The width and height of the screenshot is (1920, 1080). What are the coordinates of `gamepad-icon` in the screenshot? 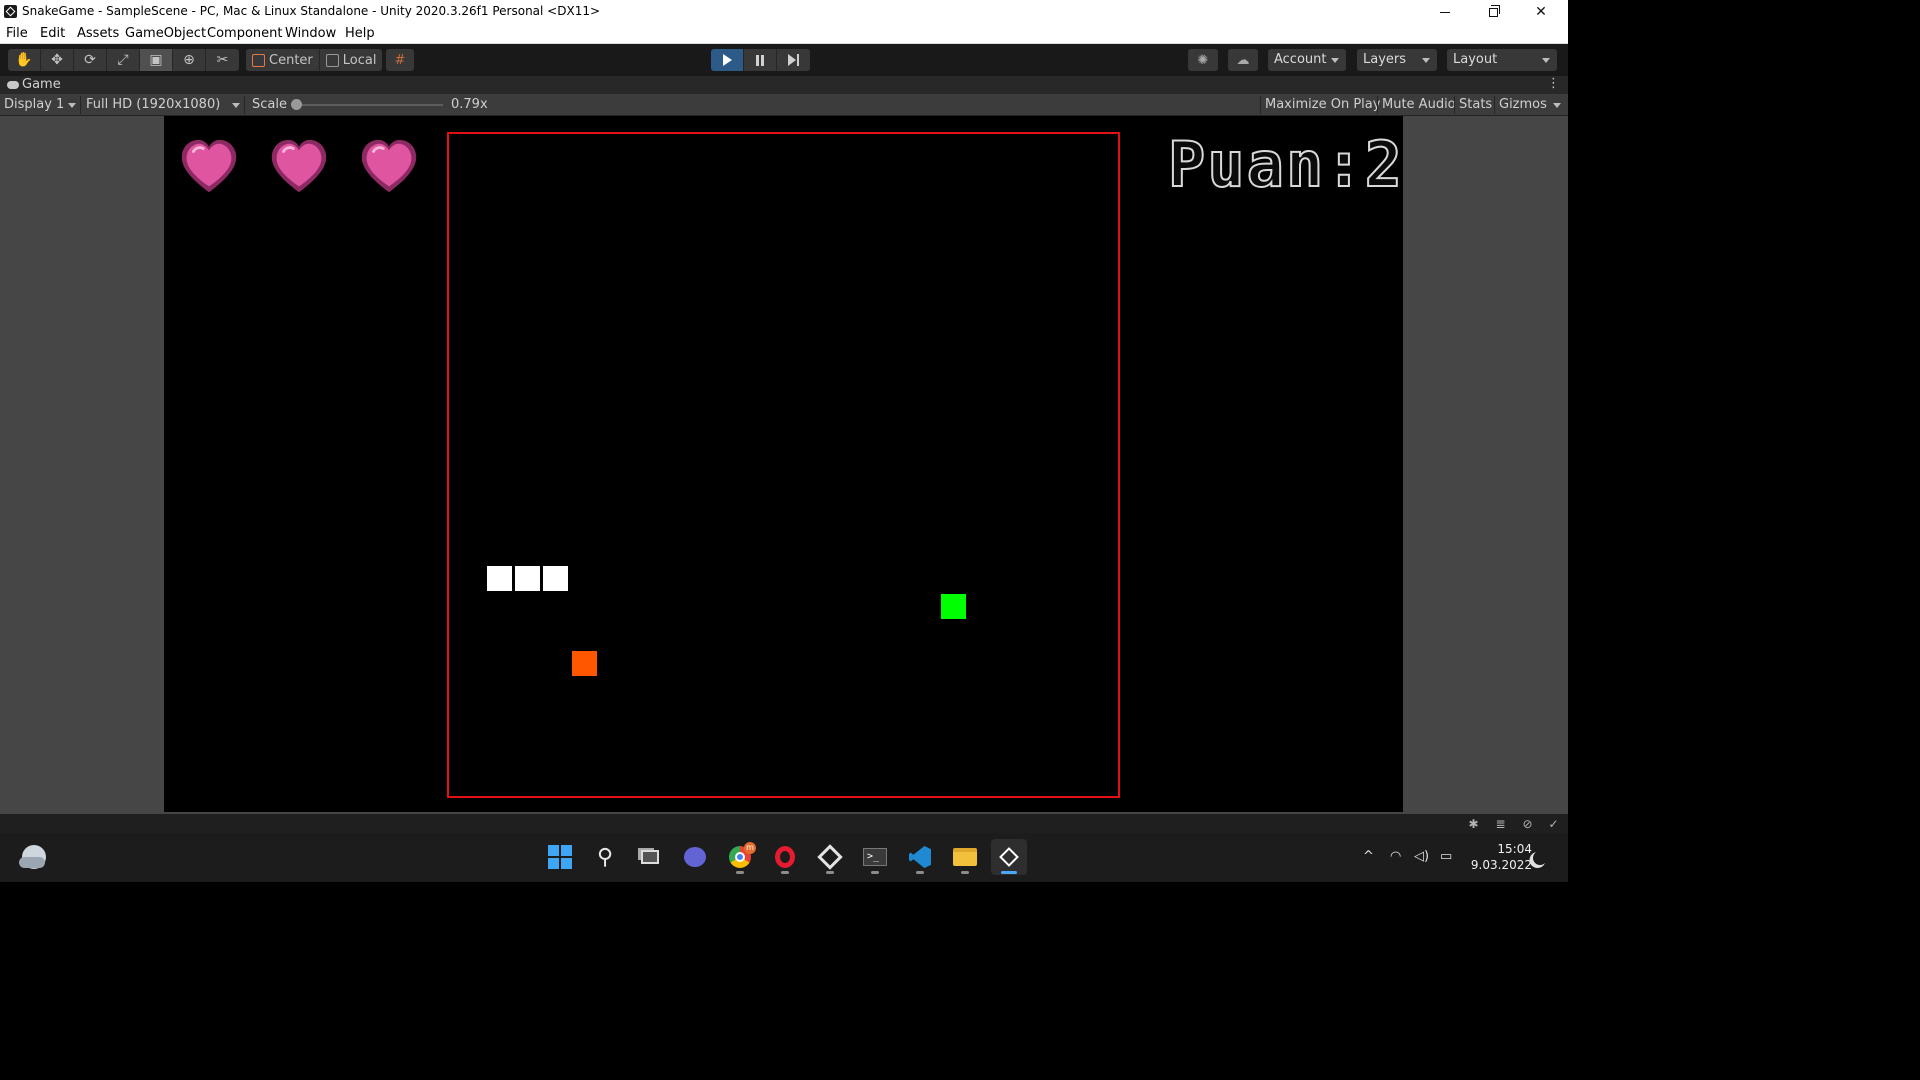 It's located at (13, 84).